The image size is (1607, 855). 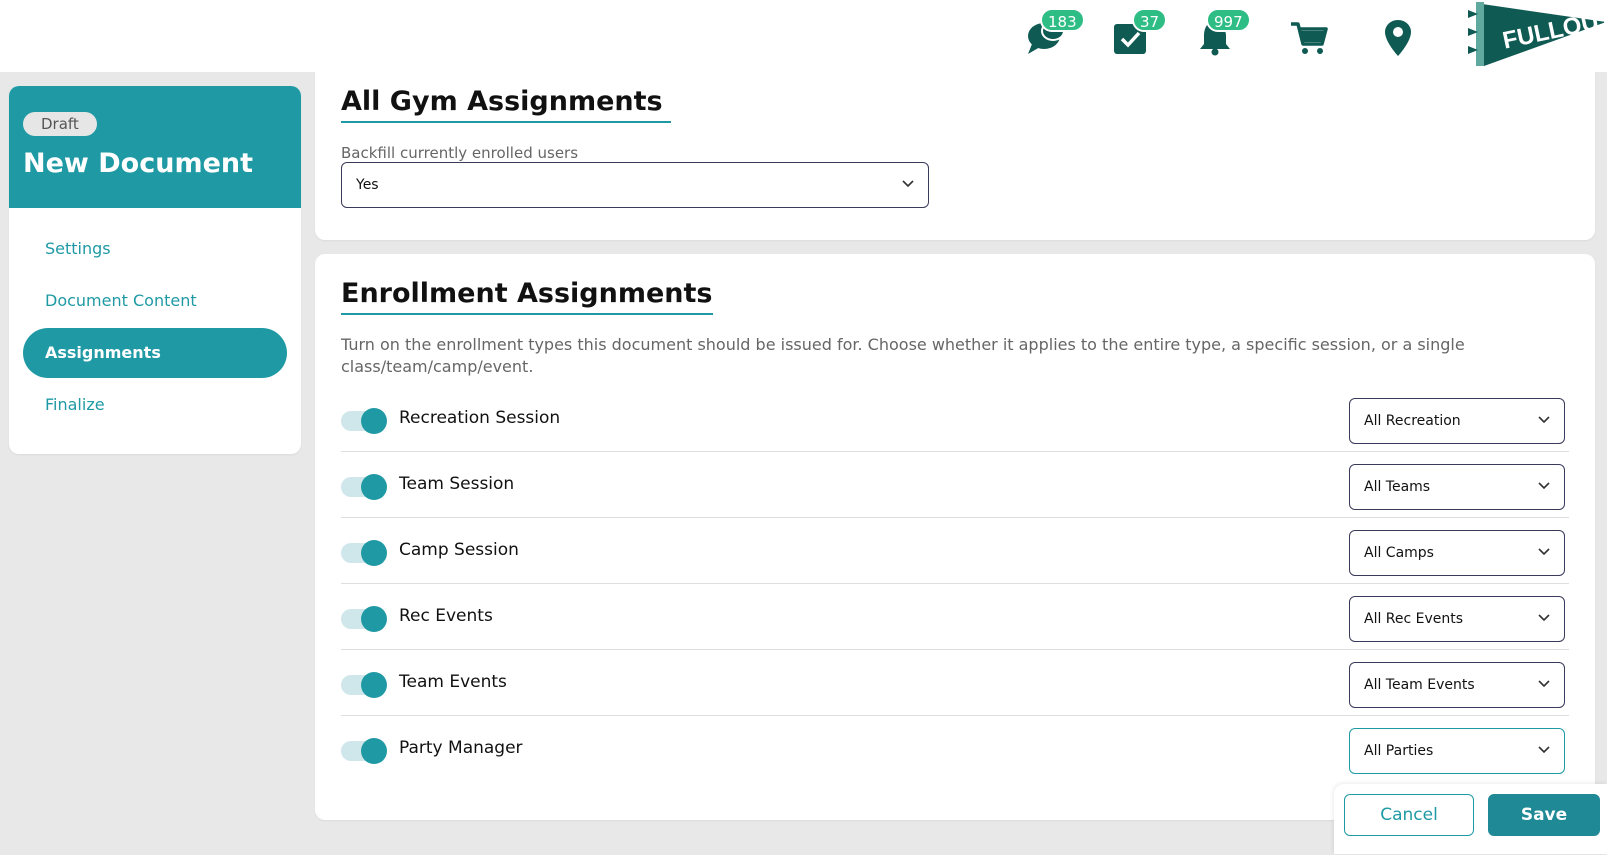 I want to click on fullout-logo: FULLOUT, so click(x=1536, y=34).